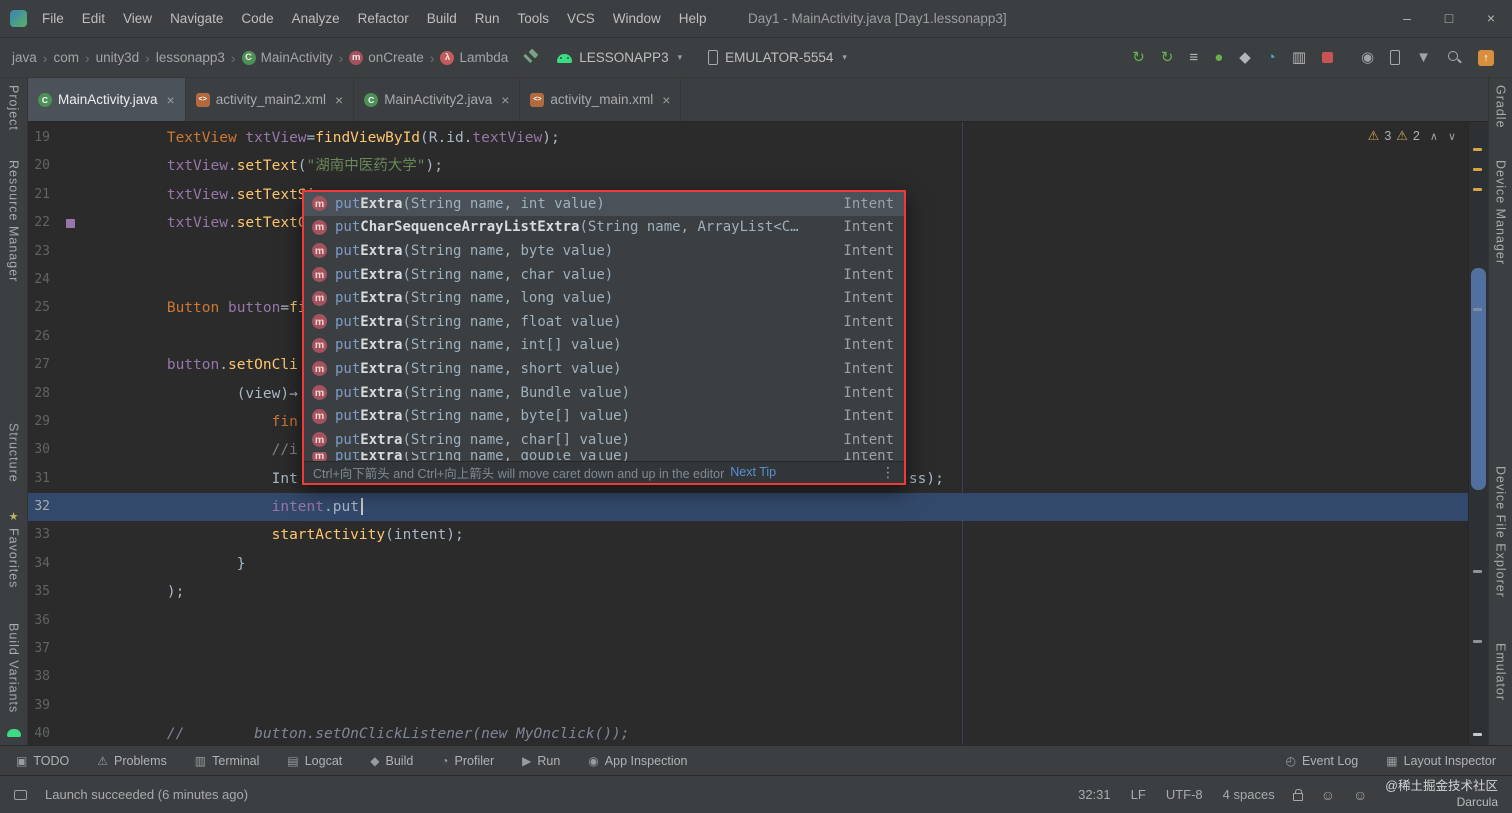 The width and height of the screenshot is (1512, 813). I want to click on inspections-widget: ⚠ 3 ⚠ 2 ∧ ∨, so click(1412, 136).